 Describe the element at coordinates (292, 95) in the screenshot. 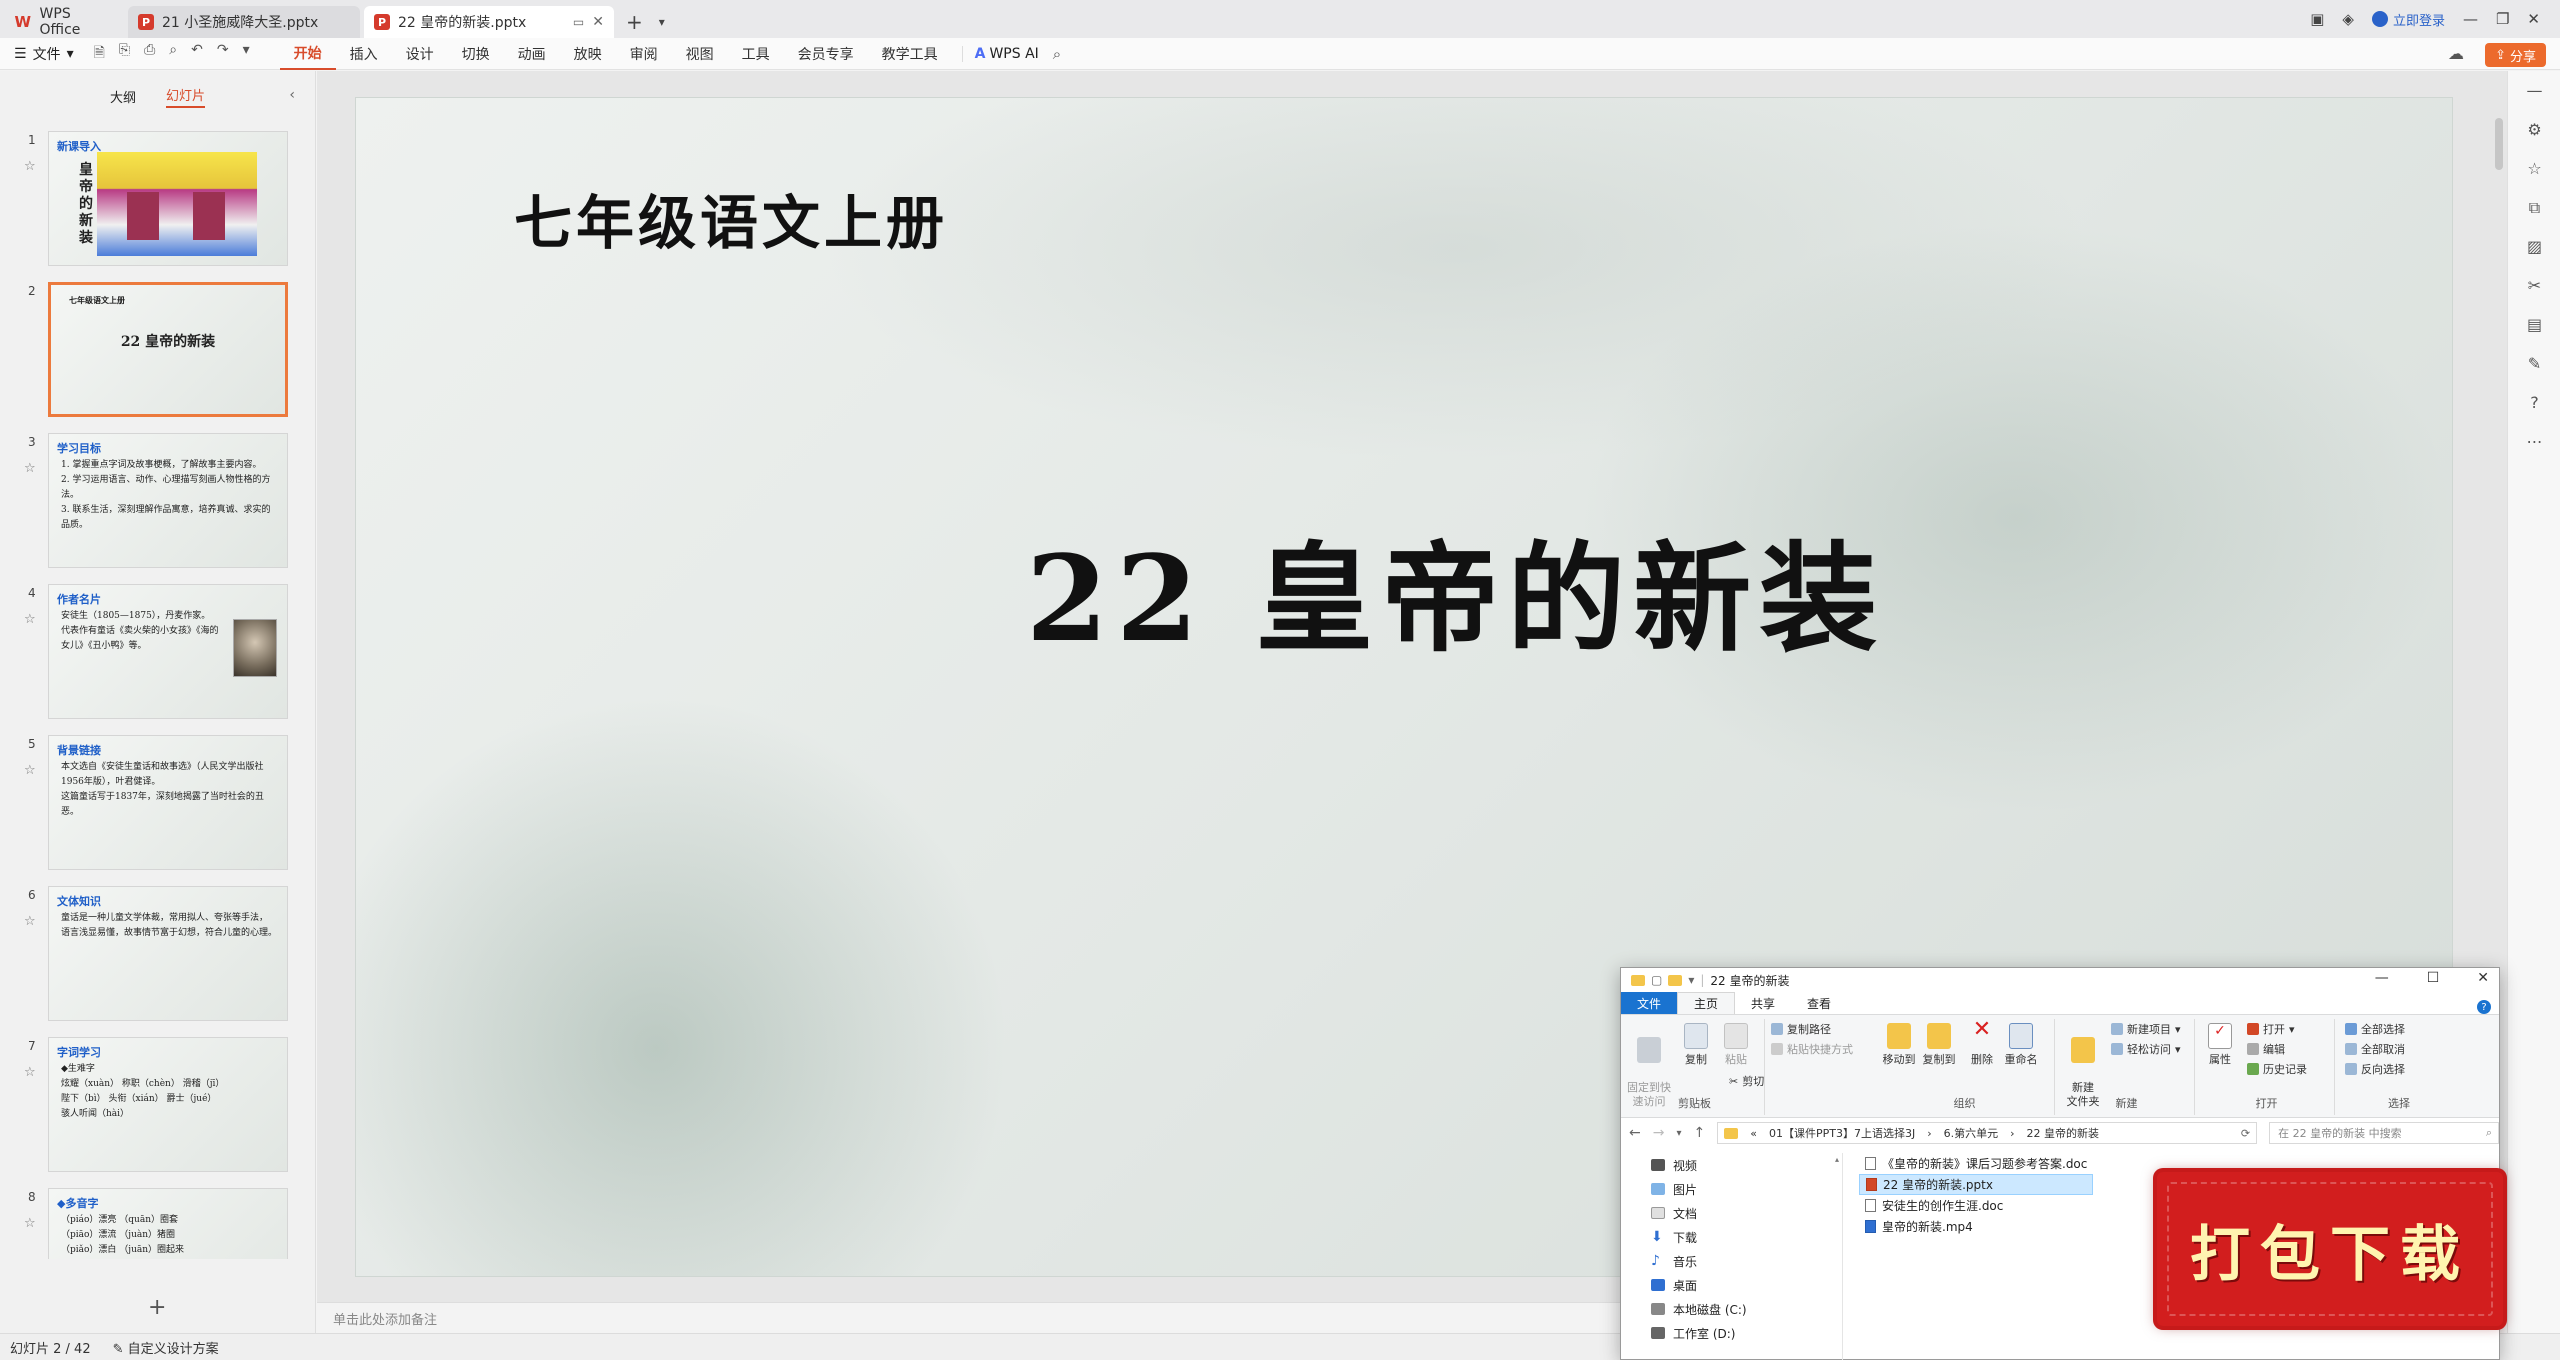

I see `collapse-pane-icon: ‹` at that location.